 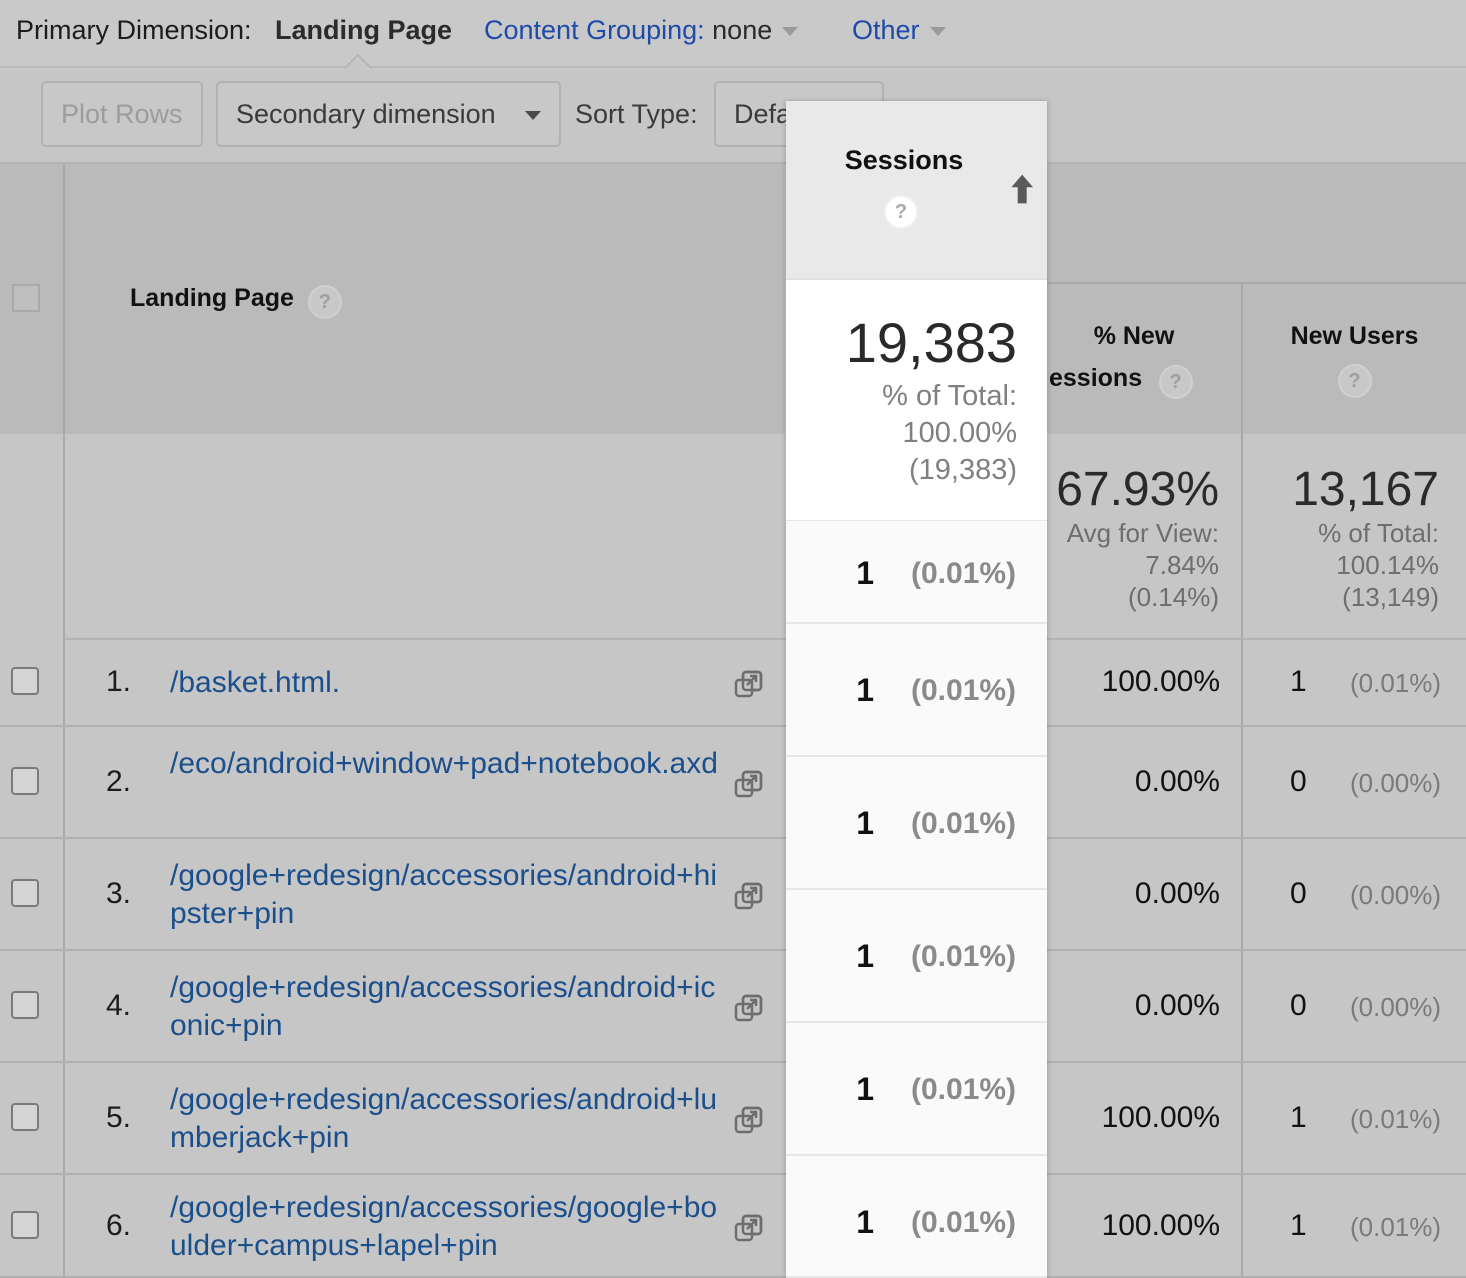 I want to click on row-index: 5., so click(x=119, y=1117).